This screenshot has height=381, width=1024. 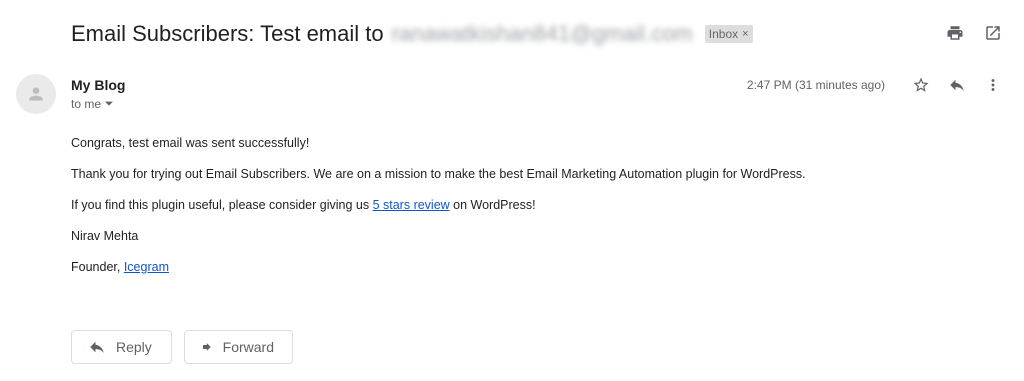 I want to click on person-icon, so click(x=36, y=94).